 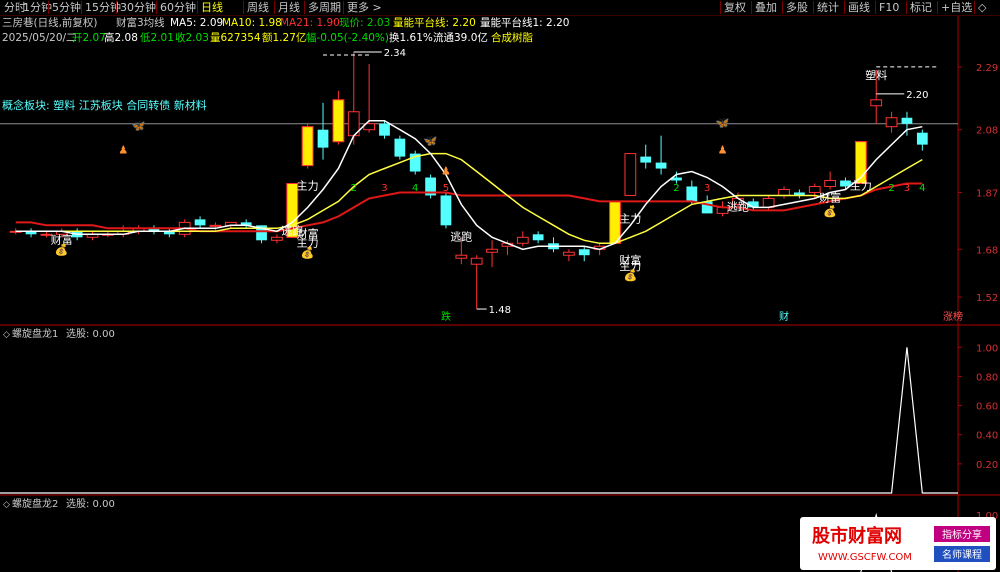 I want to click on y-tick-label: 1.52, so click(x=987, y=298).